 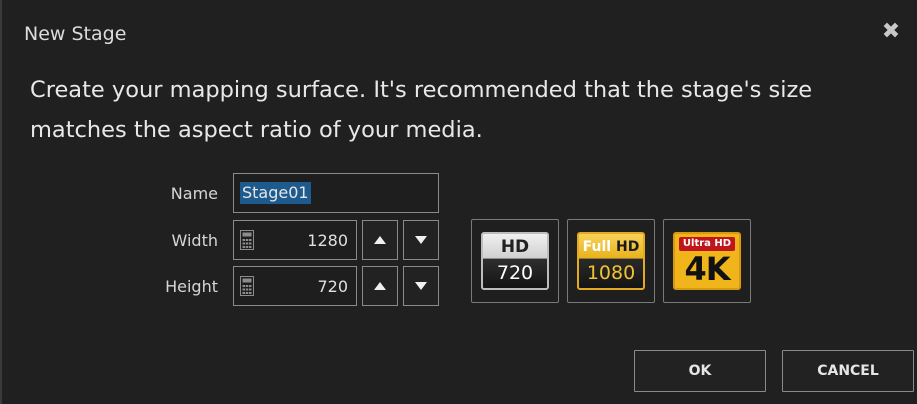 What do you see at coordinates (191, 286) in the screenshot?
I see `height-label: Height` at bounding box center [191, 286].